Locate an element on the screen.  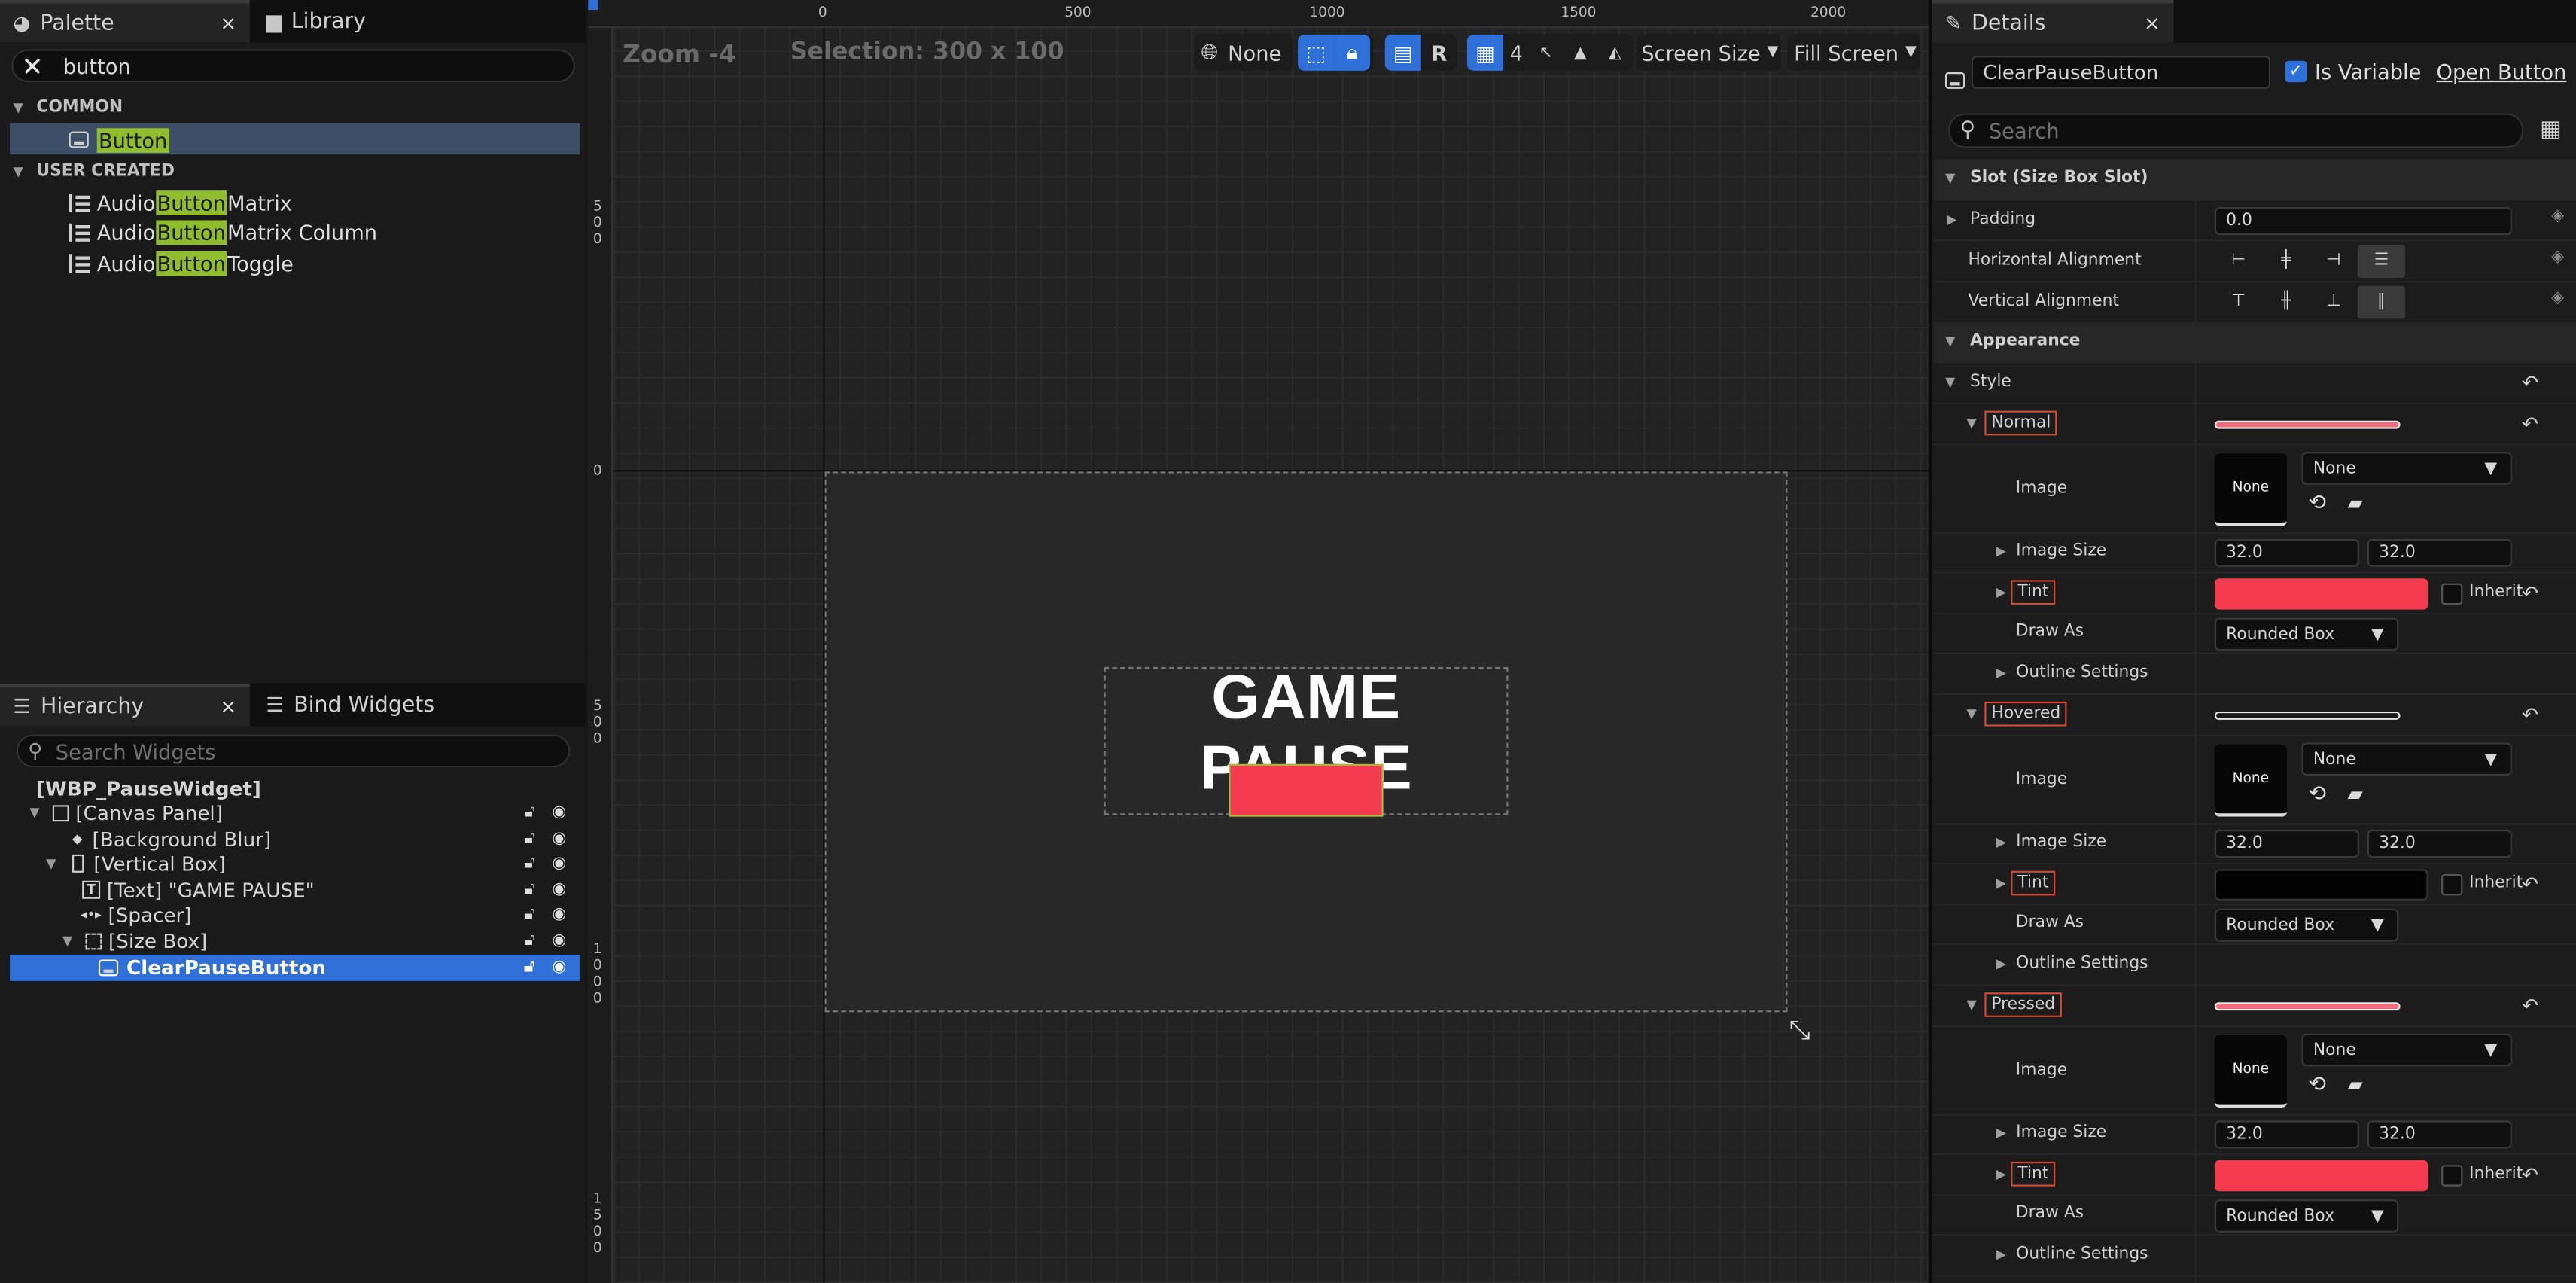
open-button-link: Open Button is located at coordinates (2501, 71).